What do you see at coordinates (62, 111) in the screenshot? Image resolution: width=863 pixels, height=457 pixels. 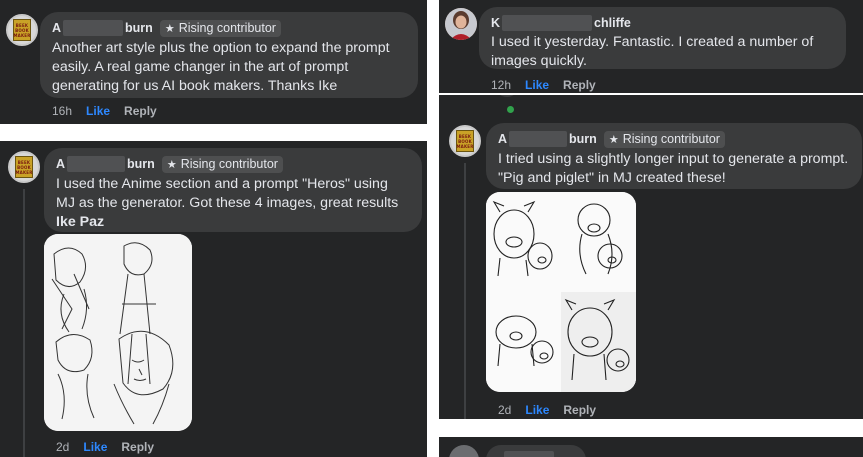 I see `comment-timestamp: 16h` at bounding box center [62, 111].